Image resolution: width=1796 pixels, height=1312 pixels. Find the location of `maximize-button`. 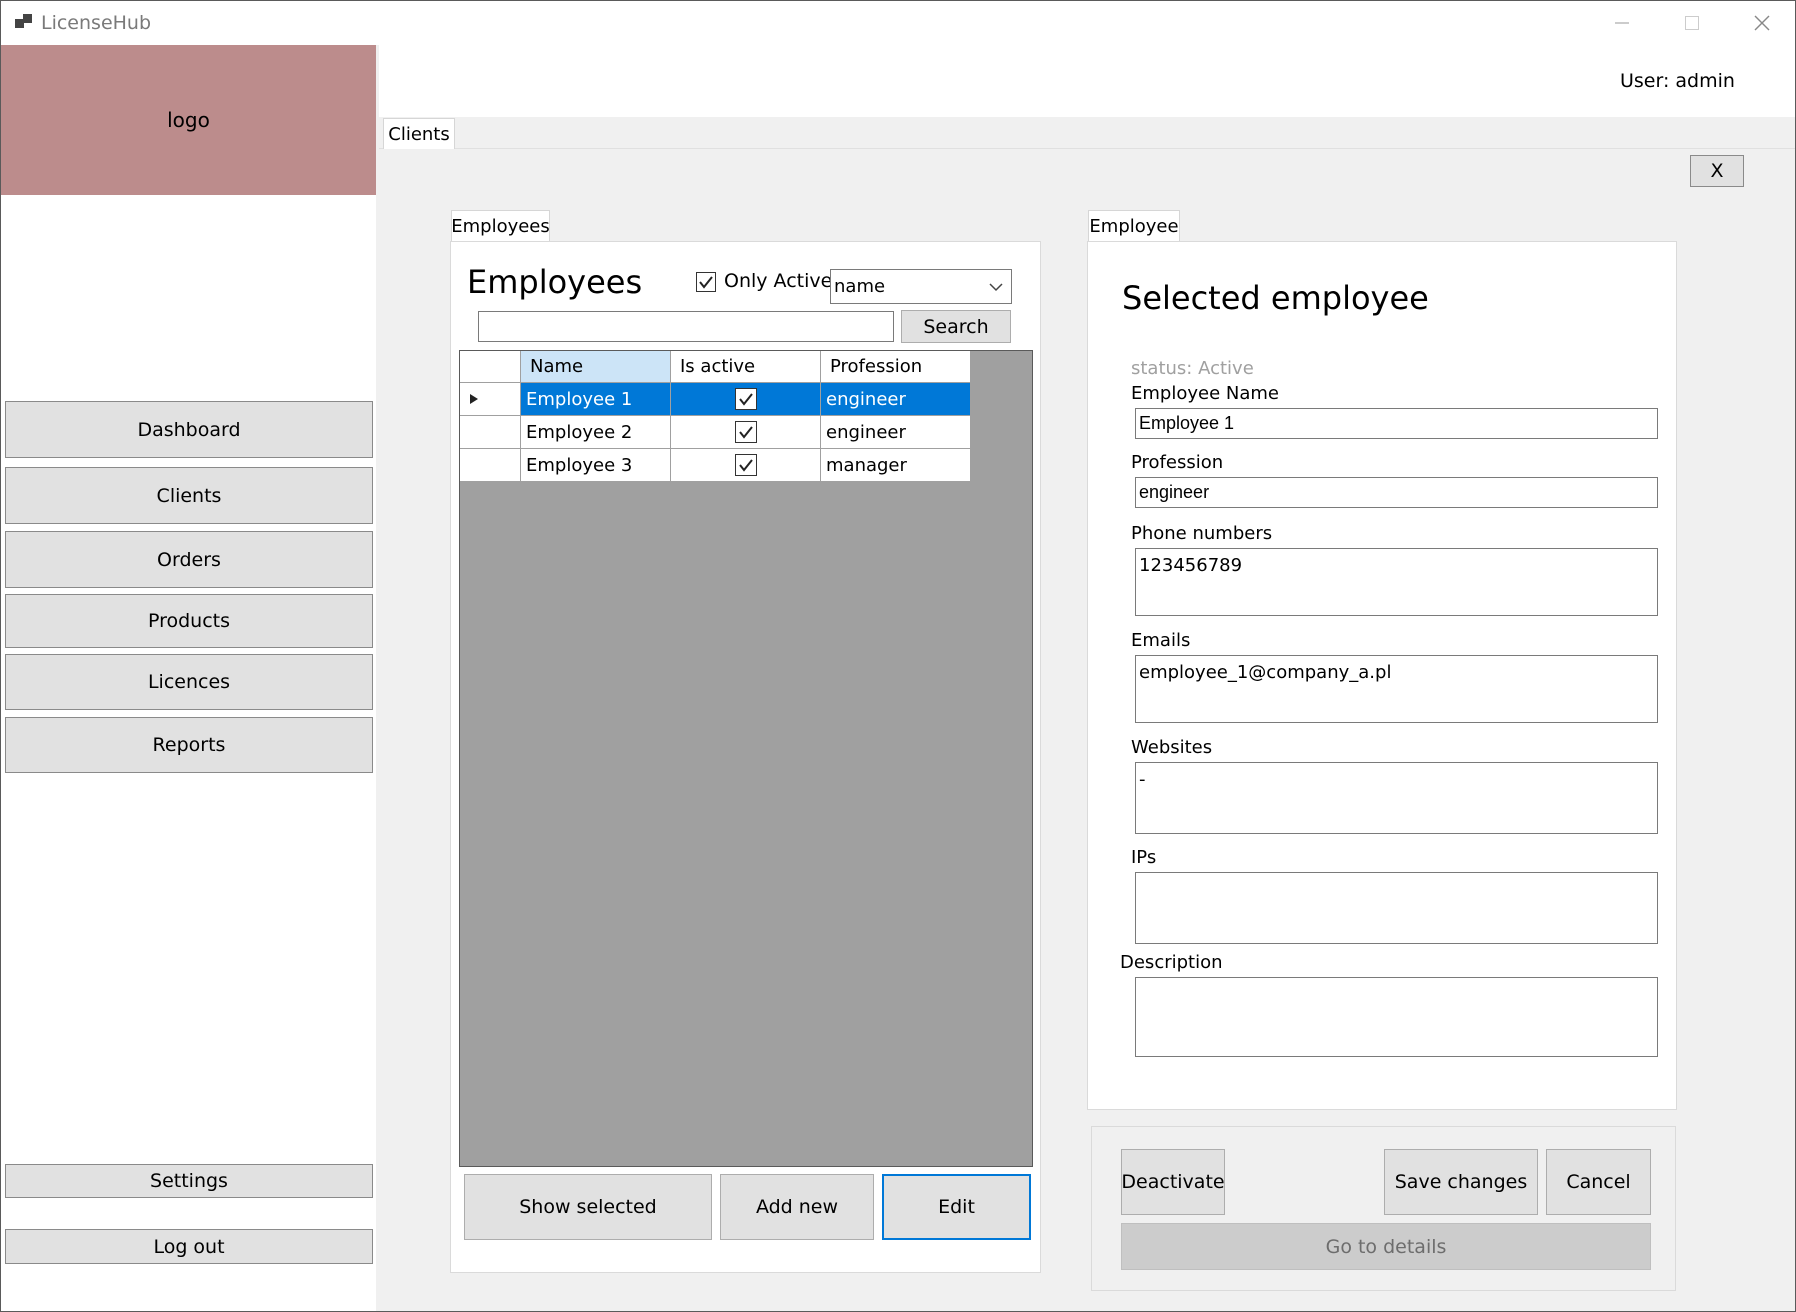

maximize-button is located at coordinates (1692, 23).